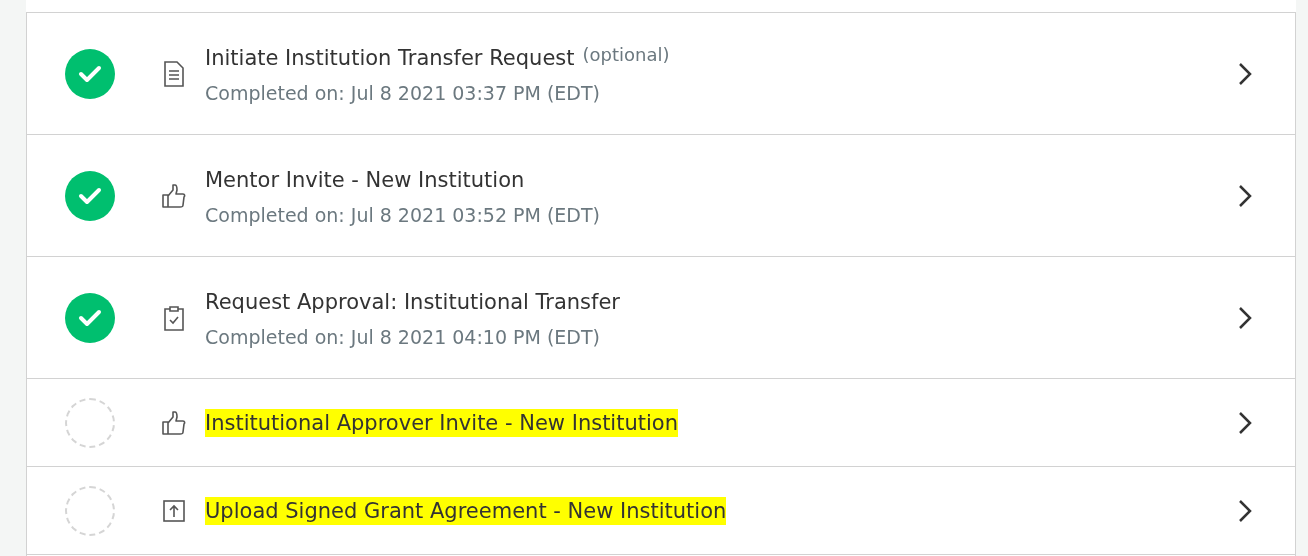  Describe the element at coordinates (403, 92) in the screenshot. I see `completed-date: Completed on: Jul 8 2021 03:37 PM (EDT)` at that location.